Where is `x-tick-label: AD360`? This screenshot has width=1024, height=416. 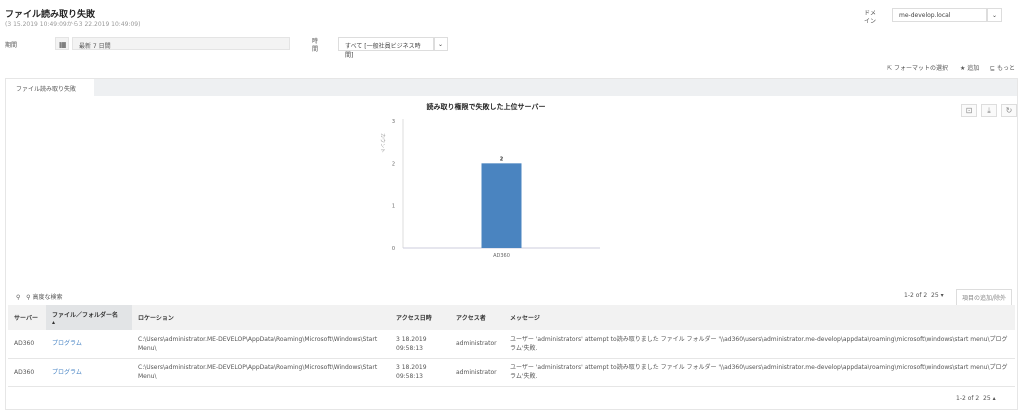 x-tick-label: AD360 is located at coordinates (501, 256).